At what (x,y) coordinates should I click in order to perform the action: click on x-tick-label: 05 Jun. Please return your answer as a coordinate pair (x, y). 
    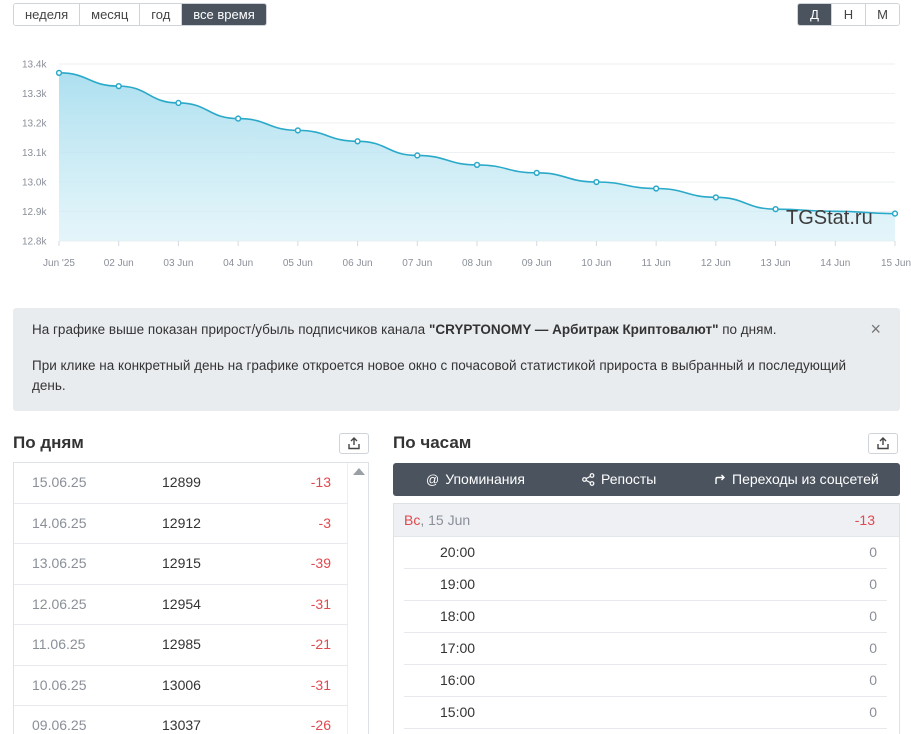
    Looking at the image, I should click on (298, 263).